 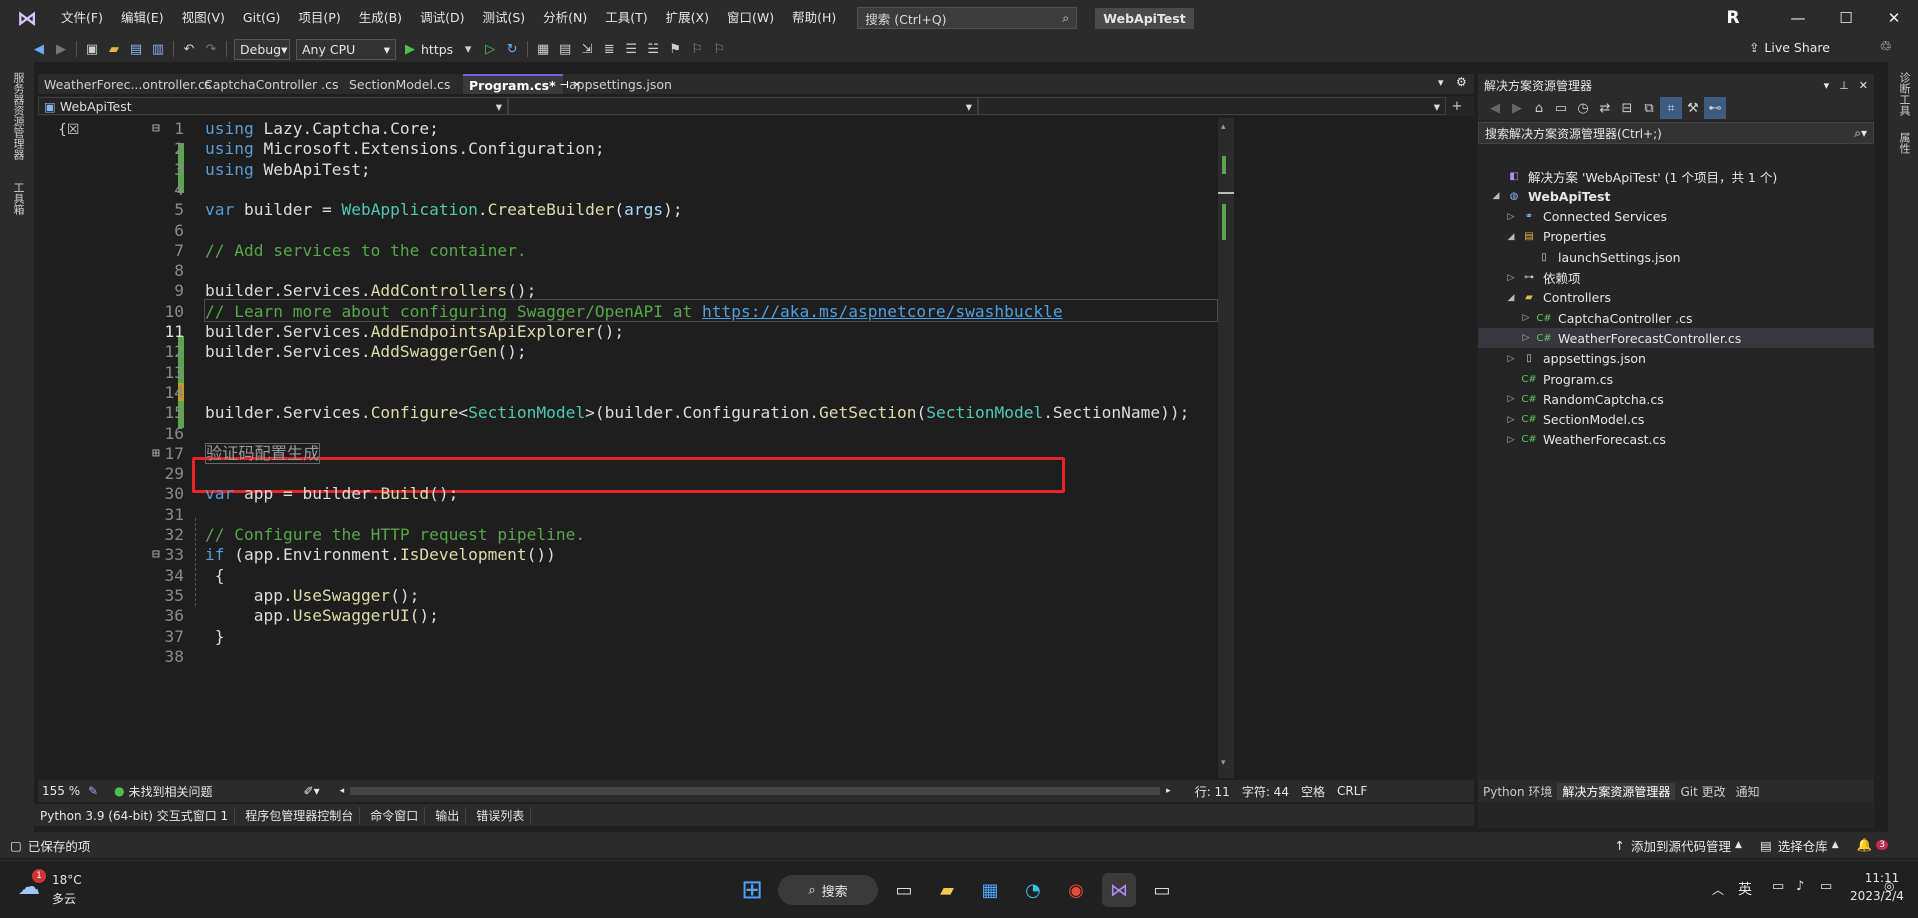 What do you see at coordinates (1904, 143) in the screenshot?
I see `properties-tab: 属性` at bounding box center [1904, 143].